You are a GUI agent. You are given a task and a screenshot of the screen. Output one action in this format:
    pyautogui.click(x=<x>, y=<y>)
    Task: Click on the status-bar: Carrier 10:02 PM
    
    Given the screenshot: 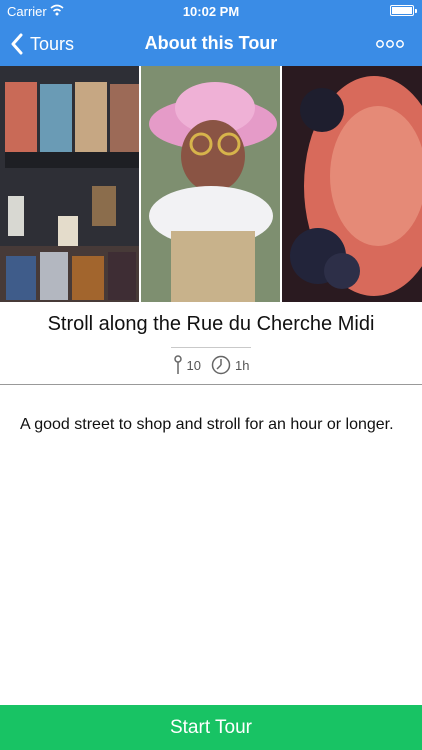 What is the action you would take?
    pyautogui.click(x=211, y=11)
    